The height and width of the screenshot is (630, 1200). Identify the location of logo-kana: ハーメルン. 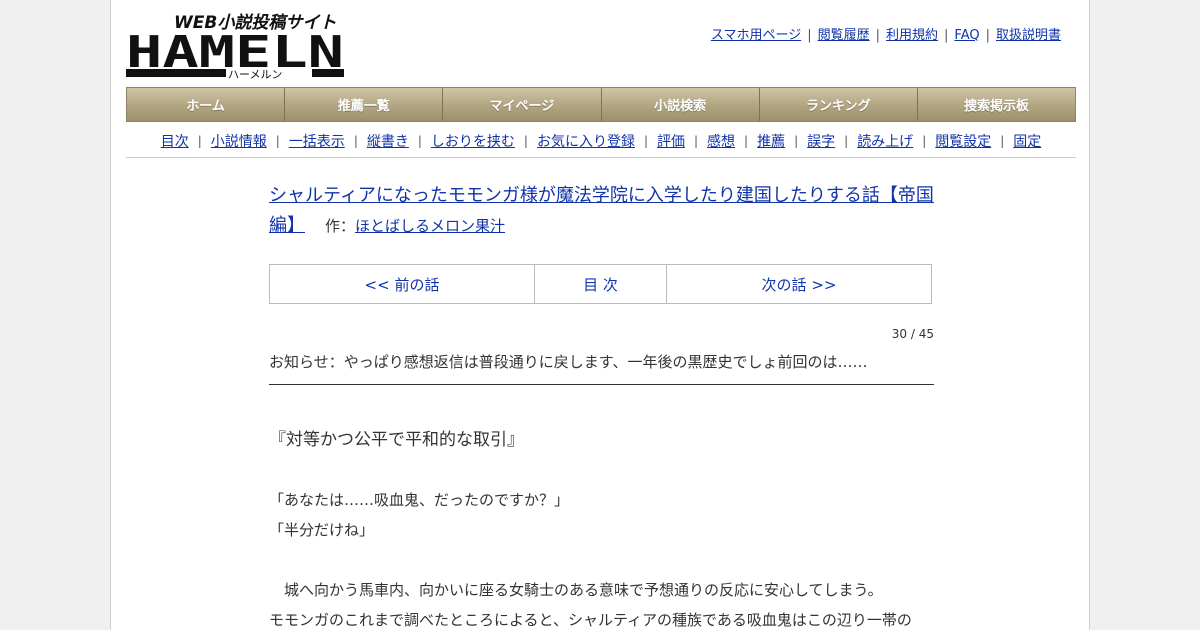
(255, 74).